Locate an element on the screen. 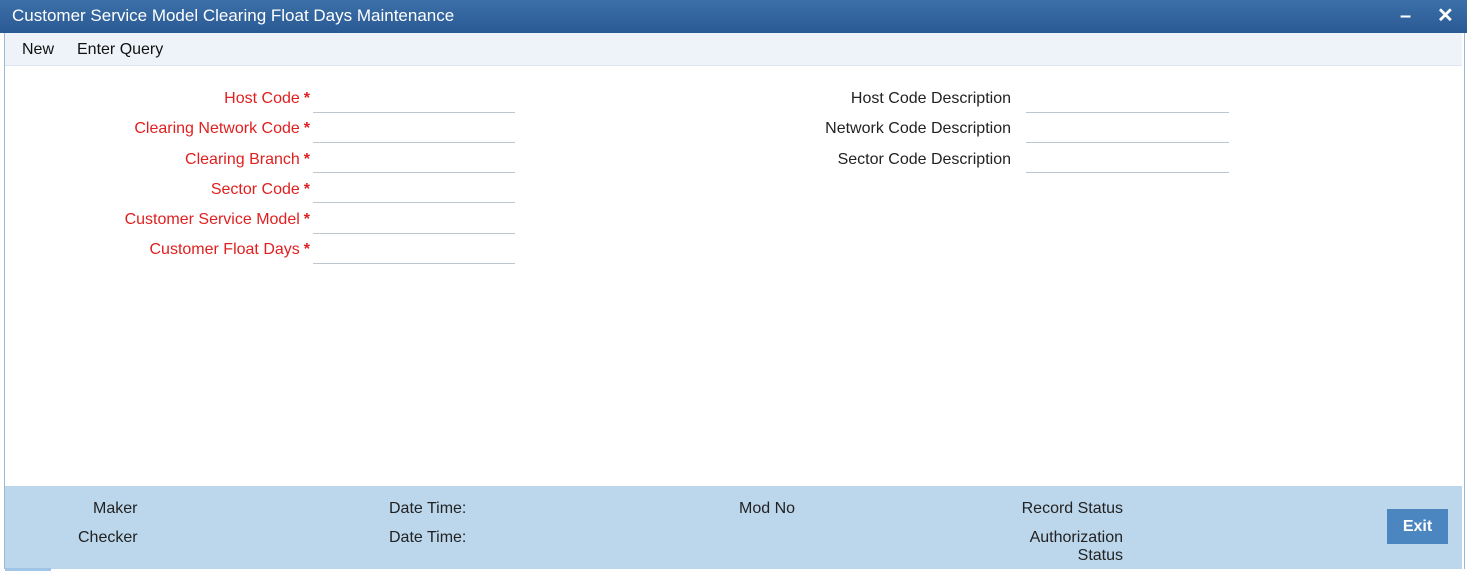  checker-datetime-label: Date Time: is located at coordinates (428, 537).